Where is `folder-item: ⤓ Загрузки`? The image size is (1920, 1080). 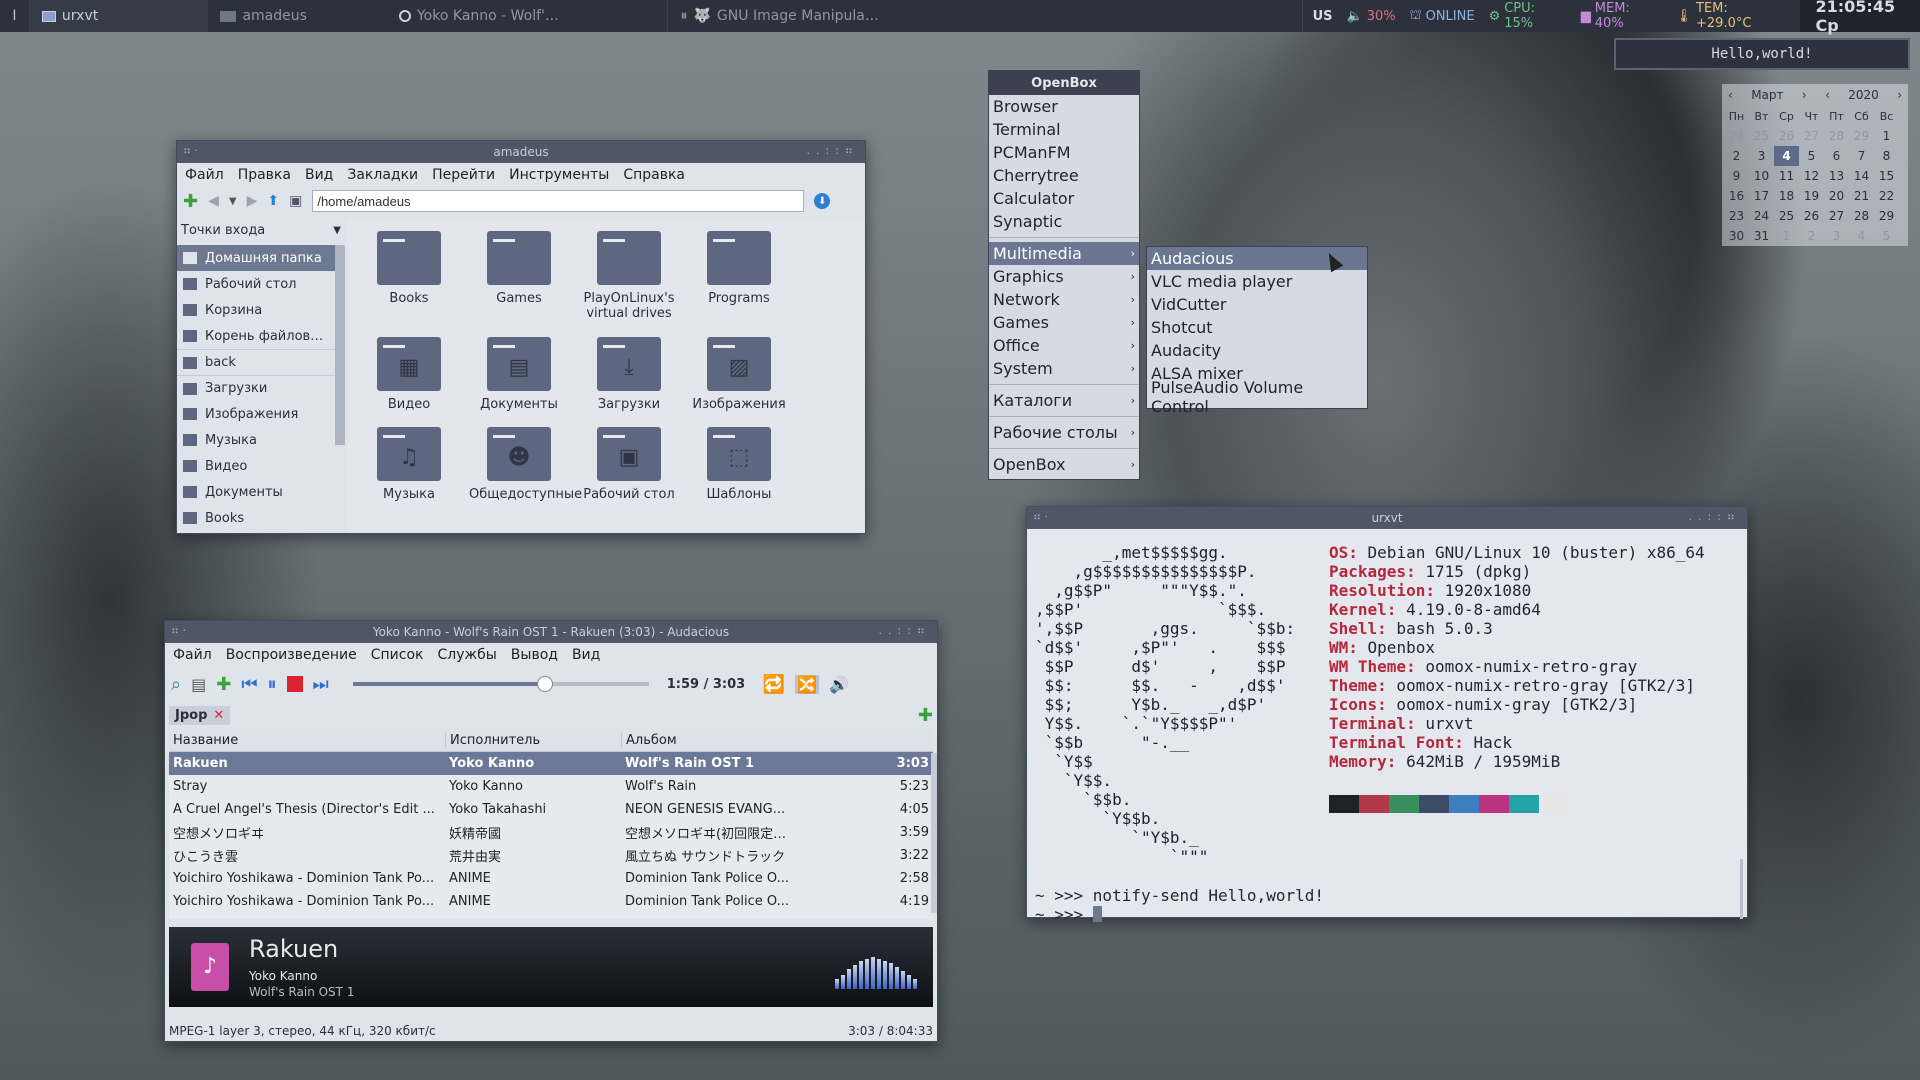 folder-item: ⤓ Загрузки is located at coordinates (629, 374).